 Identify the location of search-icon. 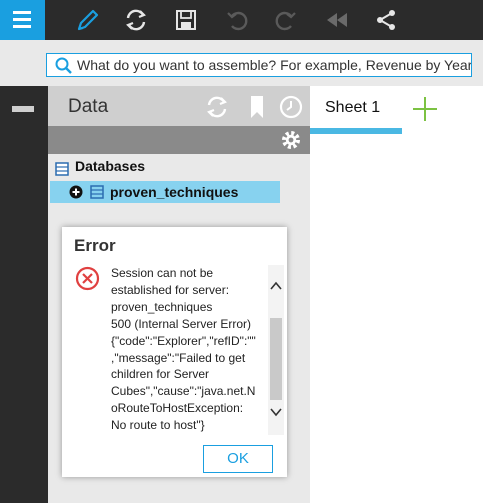
(63, 65).